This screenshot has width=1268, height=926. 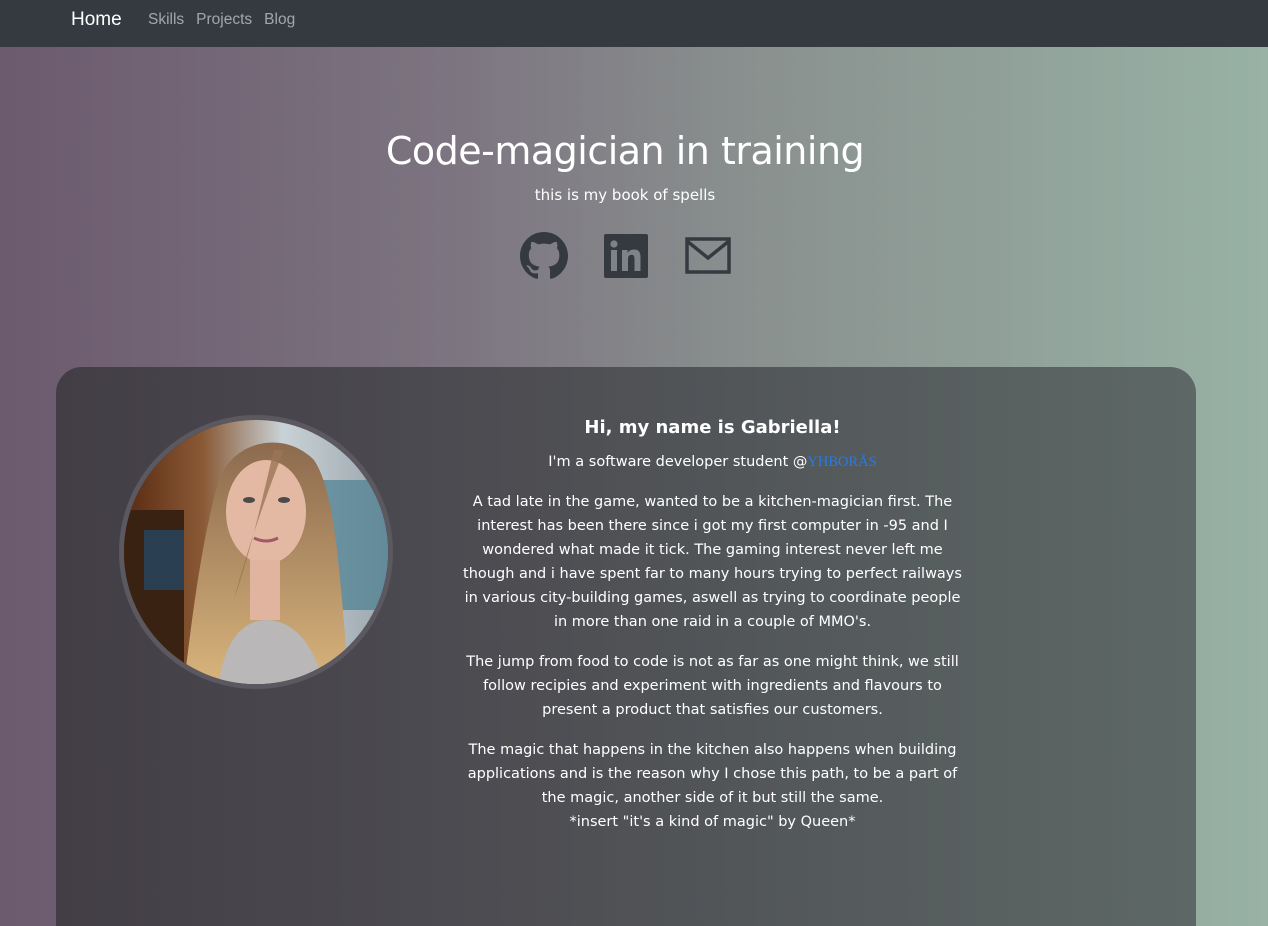 I want to click on linkedin-icon, so click(x=626, y=258).